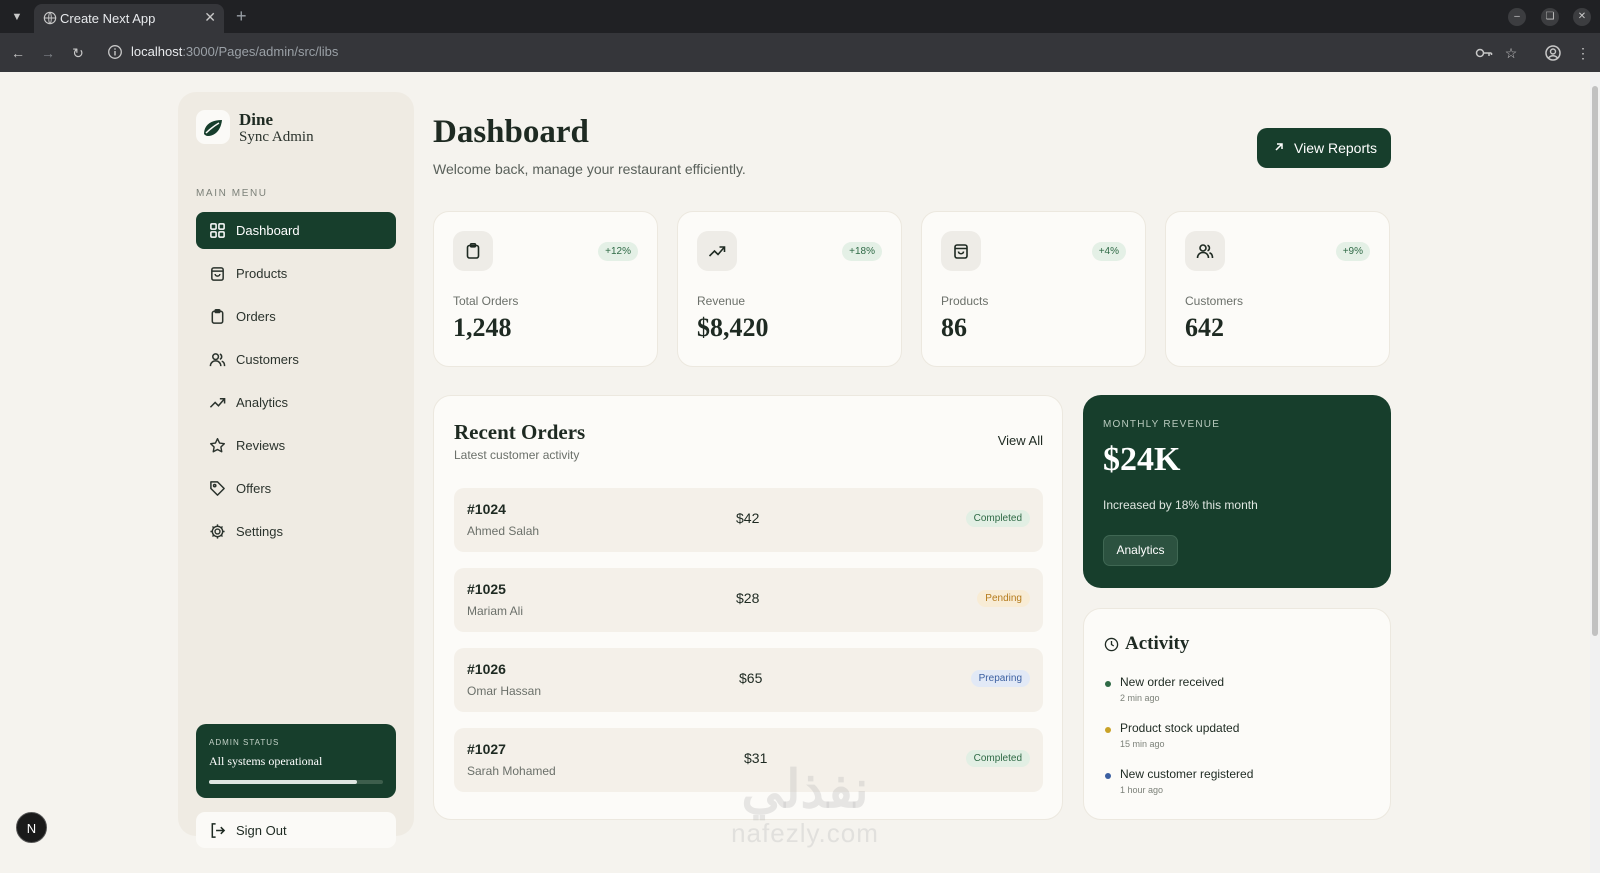 The image size is (1600, 873). What do you see at coordinates (217, 445) in the screenshot?
I see `star-icon` at bounding box center [217, 445].